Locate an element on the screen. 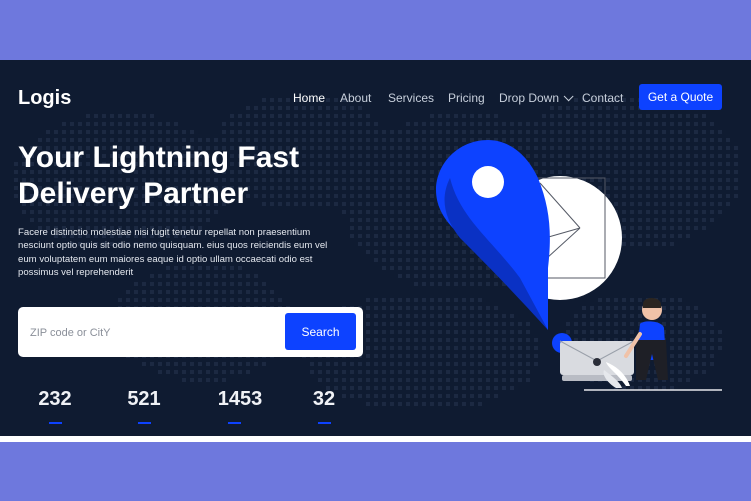  nav-contact: Contact is located at coordinates (602, 98).